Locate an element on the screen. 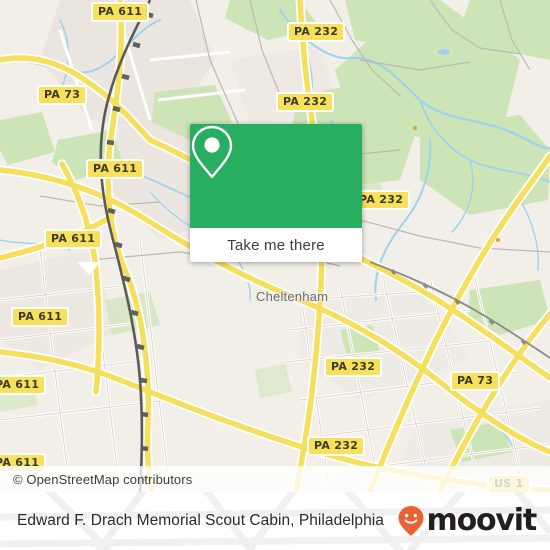 The width and height of the screenshot is (550, 550). popup-tail is located at coordinates (89, 268).